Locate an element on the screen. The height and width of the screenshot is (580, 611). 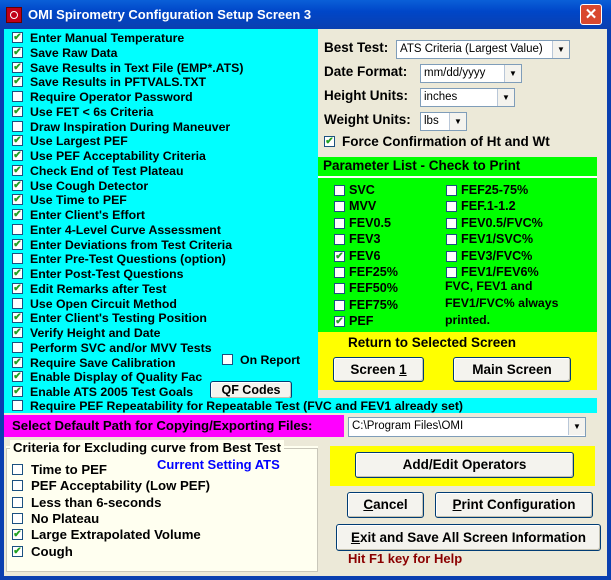
weight-units-label: Weight Units: is located at coordinates (367, 119).